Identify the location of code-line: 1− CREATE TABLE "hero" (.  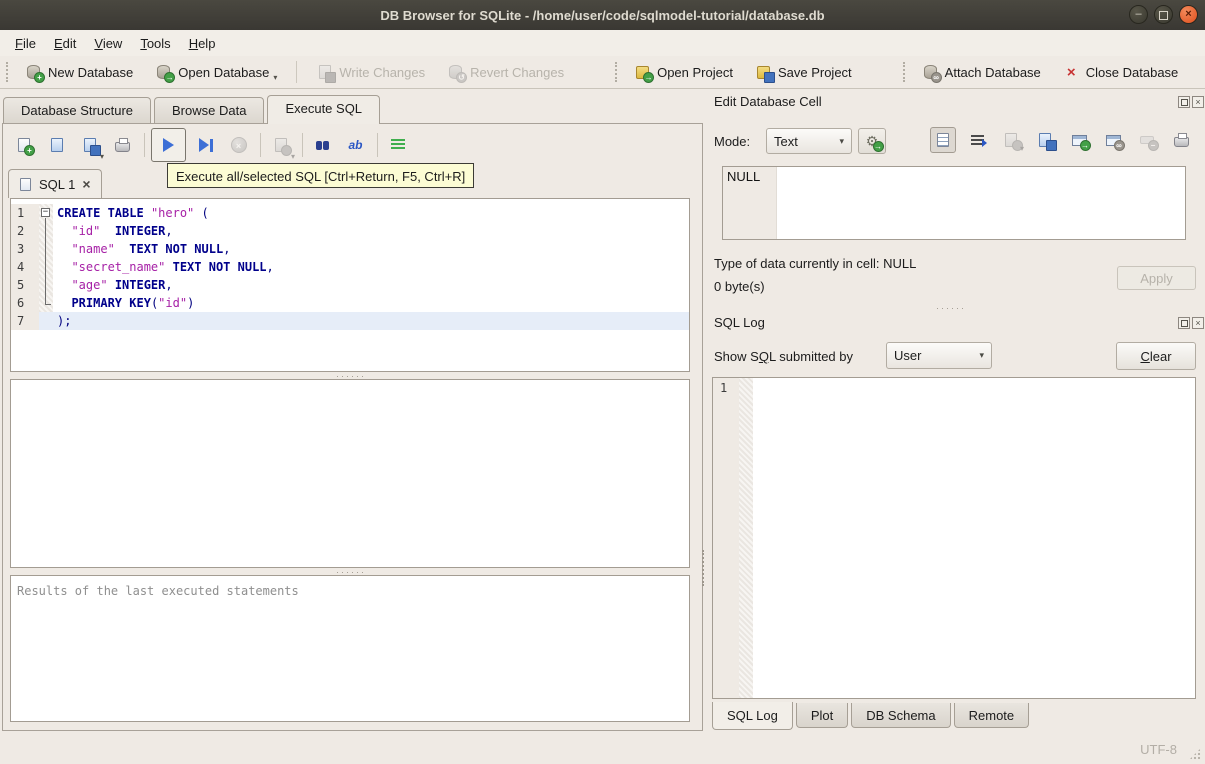
(350, 213).